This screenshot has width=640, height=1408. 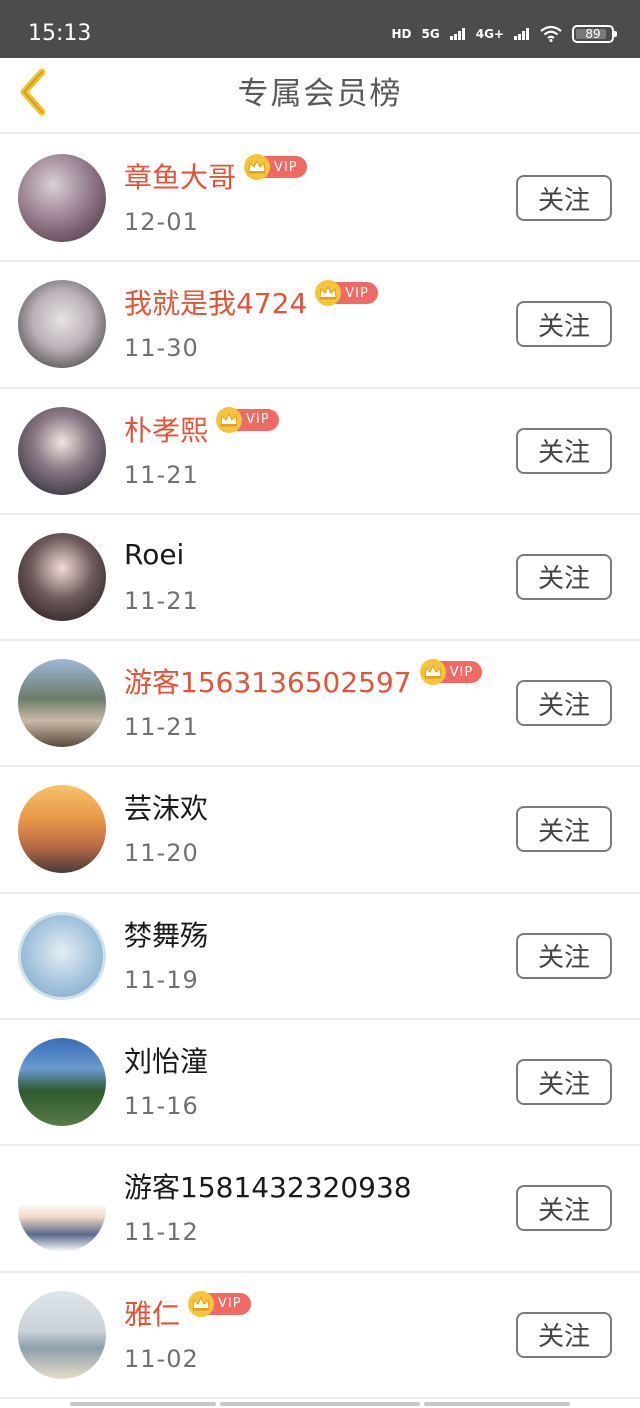 I want to click on member-row: 游客1581432320938 11-12 关注, so click(x=320, y=1209).